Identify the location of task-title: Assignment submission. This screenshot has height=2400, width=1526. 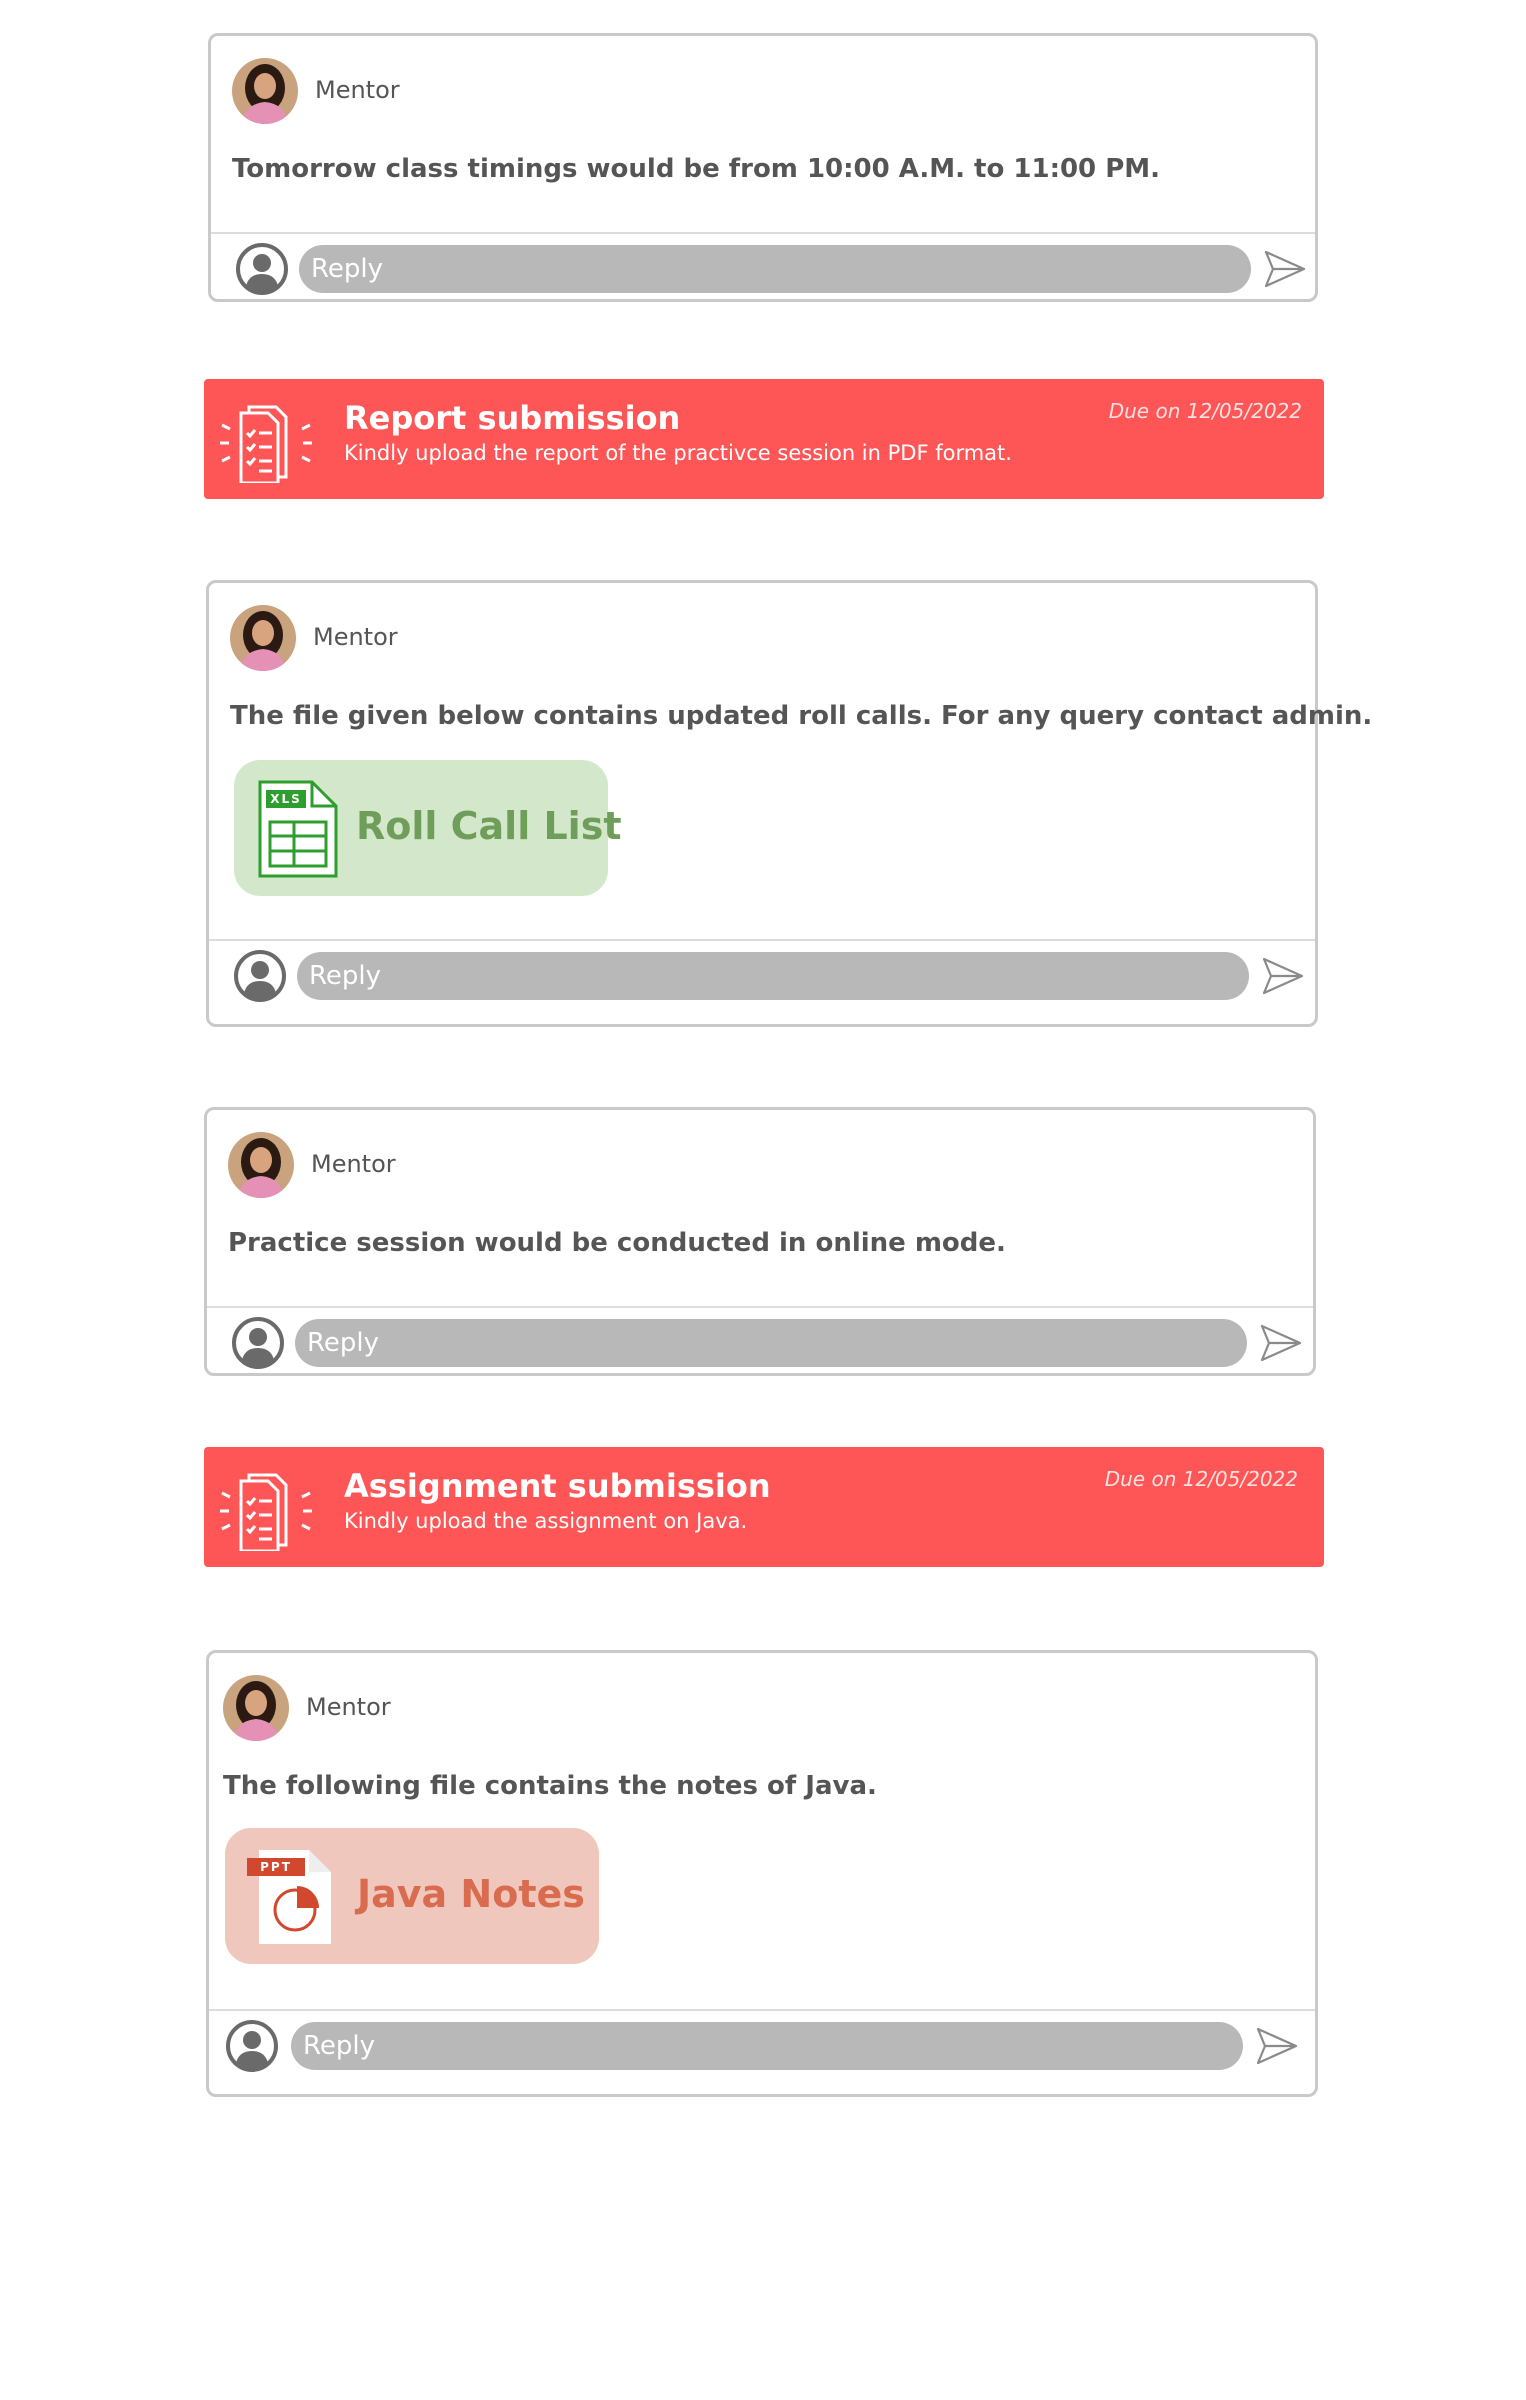
(557, 1486).